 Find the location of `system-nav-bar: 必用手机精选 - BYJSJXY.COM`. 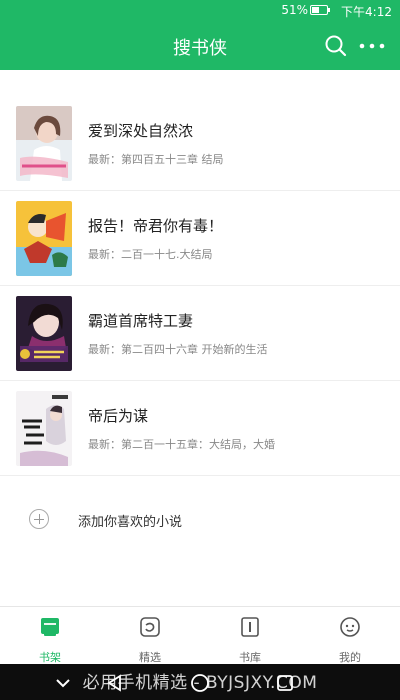

system-nav-bar: 必用手机精选 - BYJSJXY.COM is located at coordinates (200, 682).